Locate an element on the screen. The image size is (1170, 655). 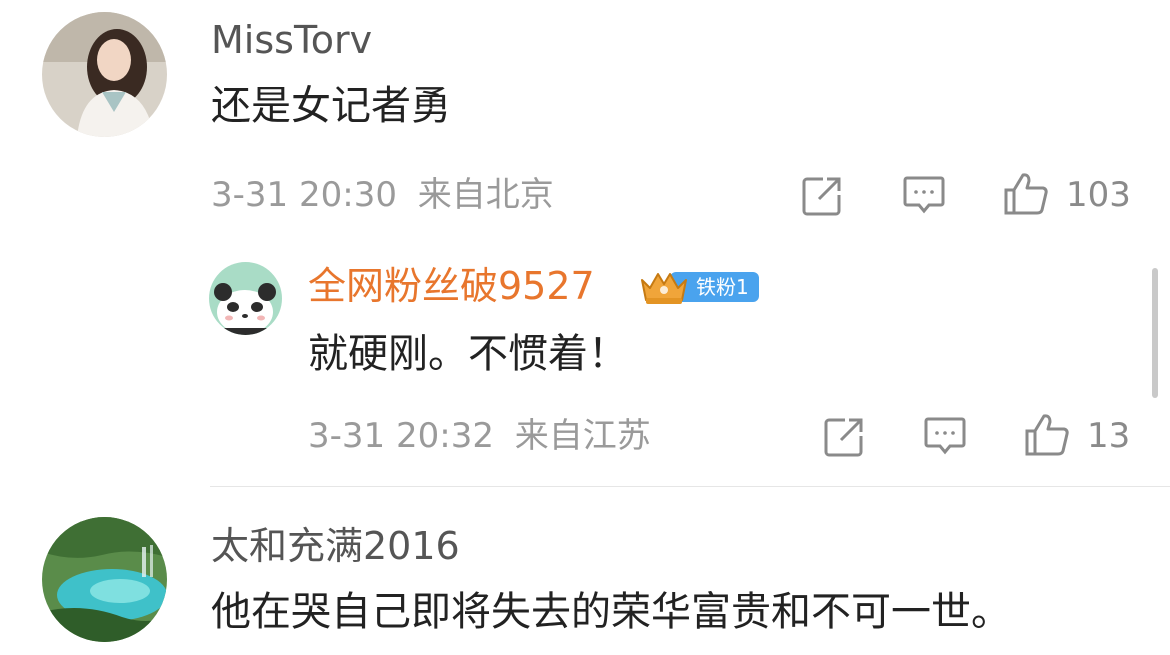
comment-divider is located at coordinates (690, 486).